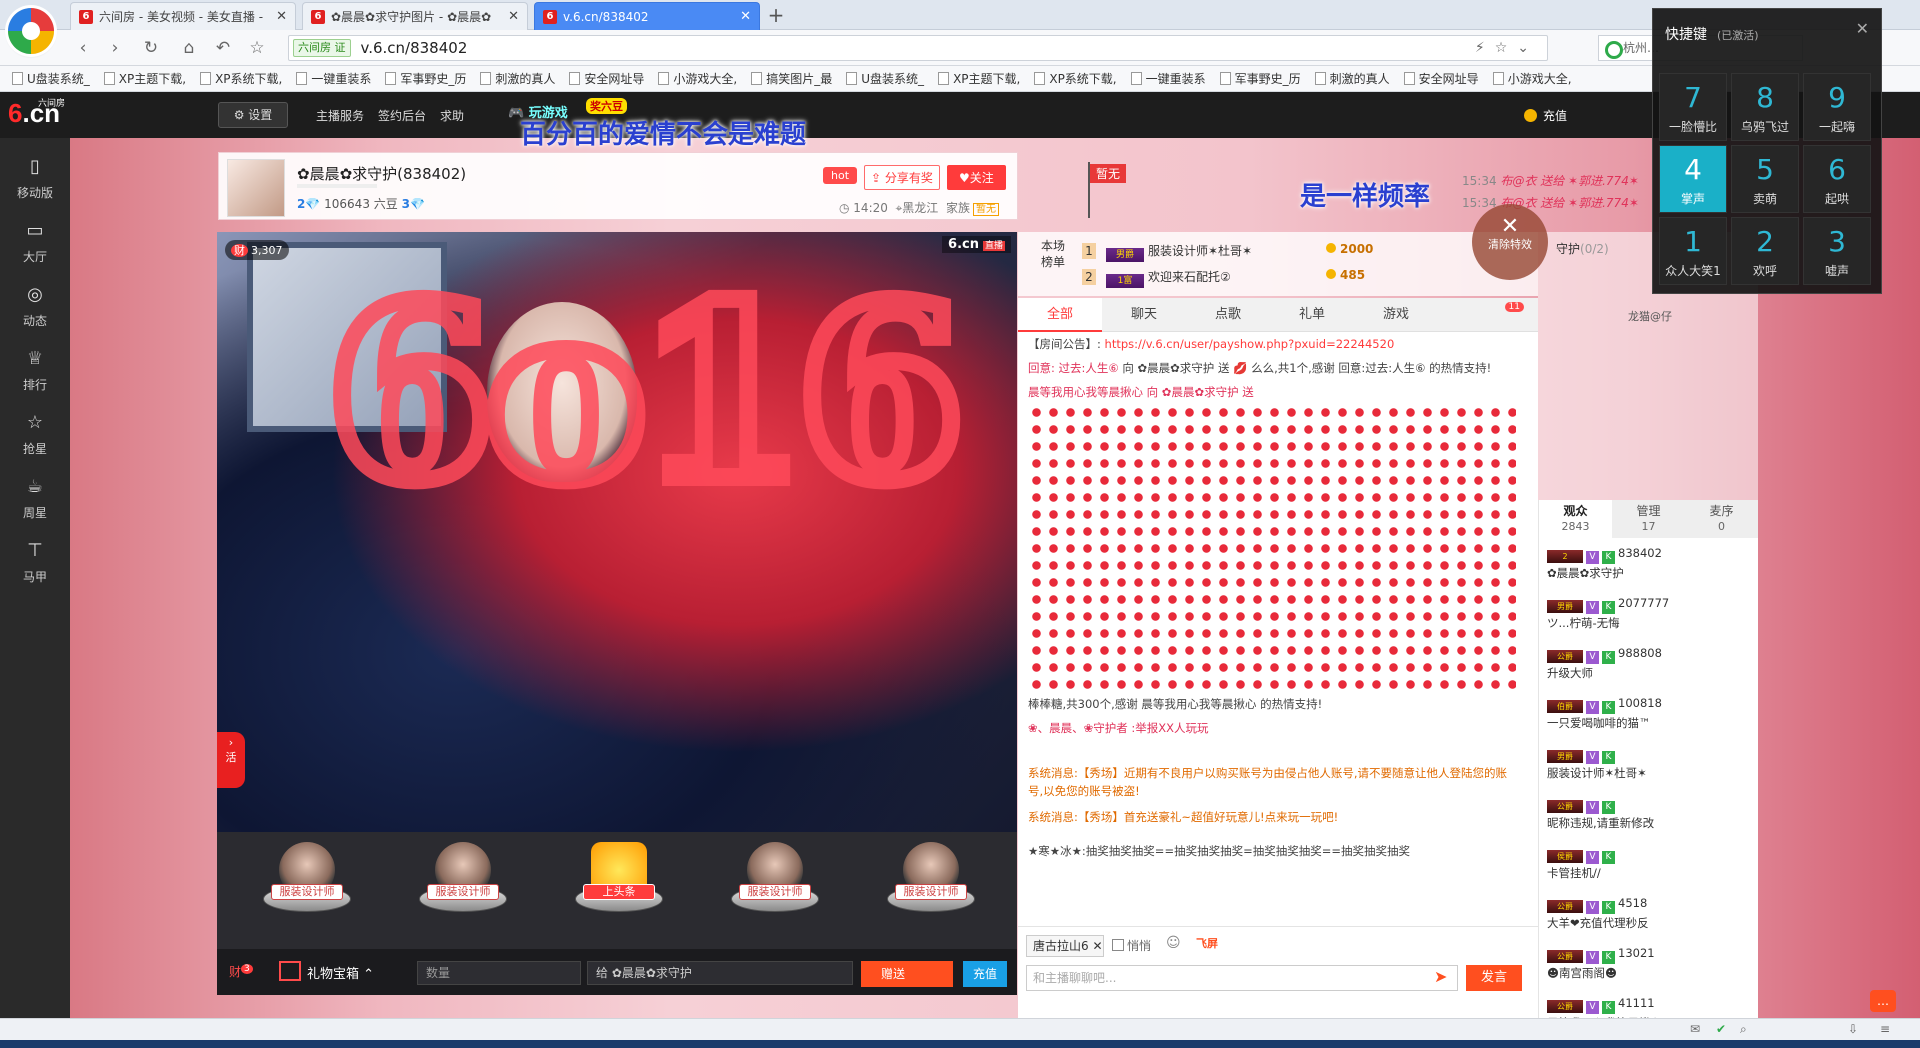 This screenshot has width=1920, height=1048. What do you see at coordinates (1494, 978) in the screenshot?
I see `chat-send-button: 发言` at bounding box center [1494, 978].